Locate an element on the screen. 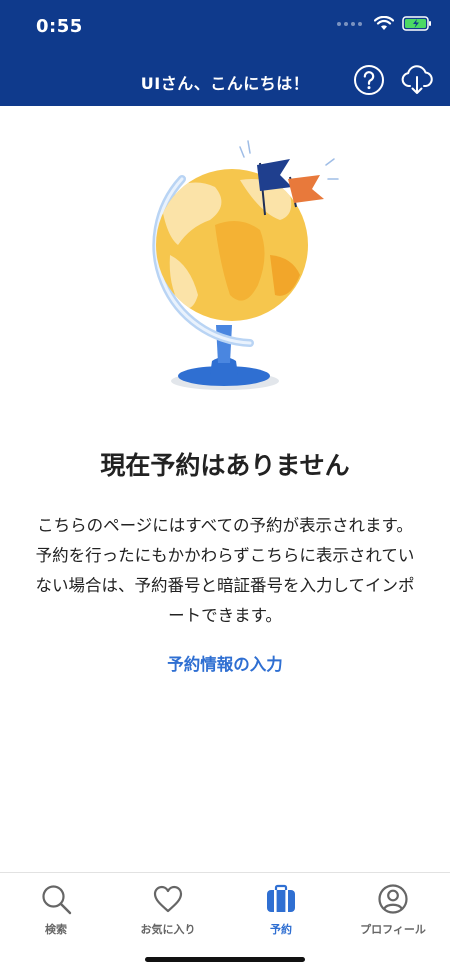 The height and width of the screenshot is (972, 450). tab-search: 検索 is located at coordinates (56, 910).